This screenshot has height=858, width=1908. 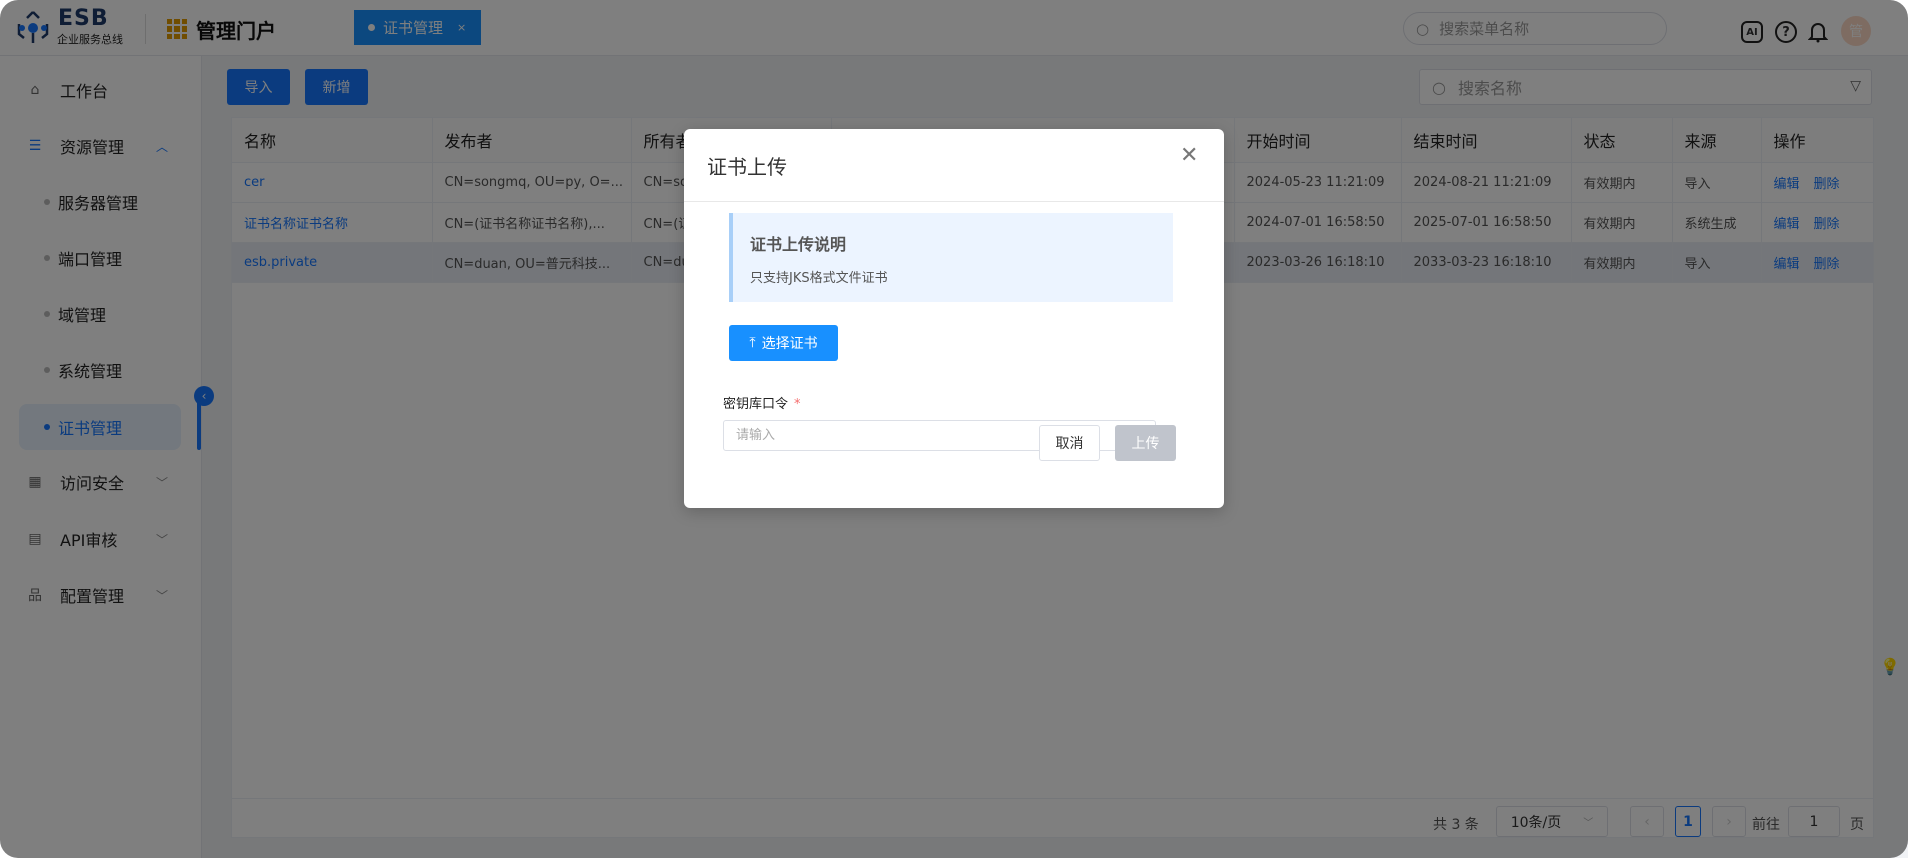 What do you see at coordinates (1069, 443) in the screenshot?
I see `cancel-button: 取消` at bounding box center [1069, 443].